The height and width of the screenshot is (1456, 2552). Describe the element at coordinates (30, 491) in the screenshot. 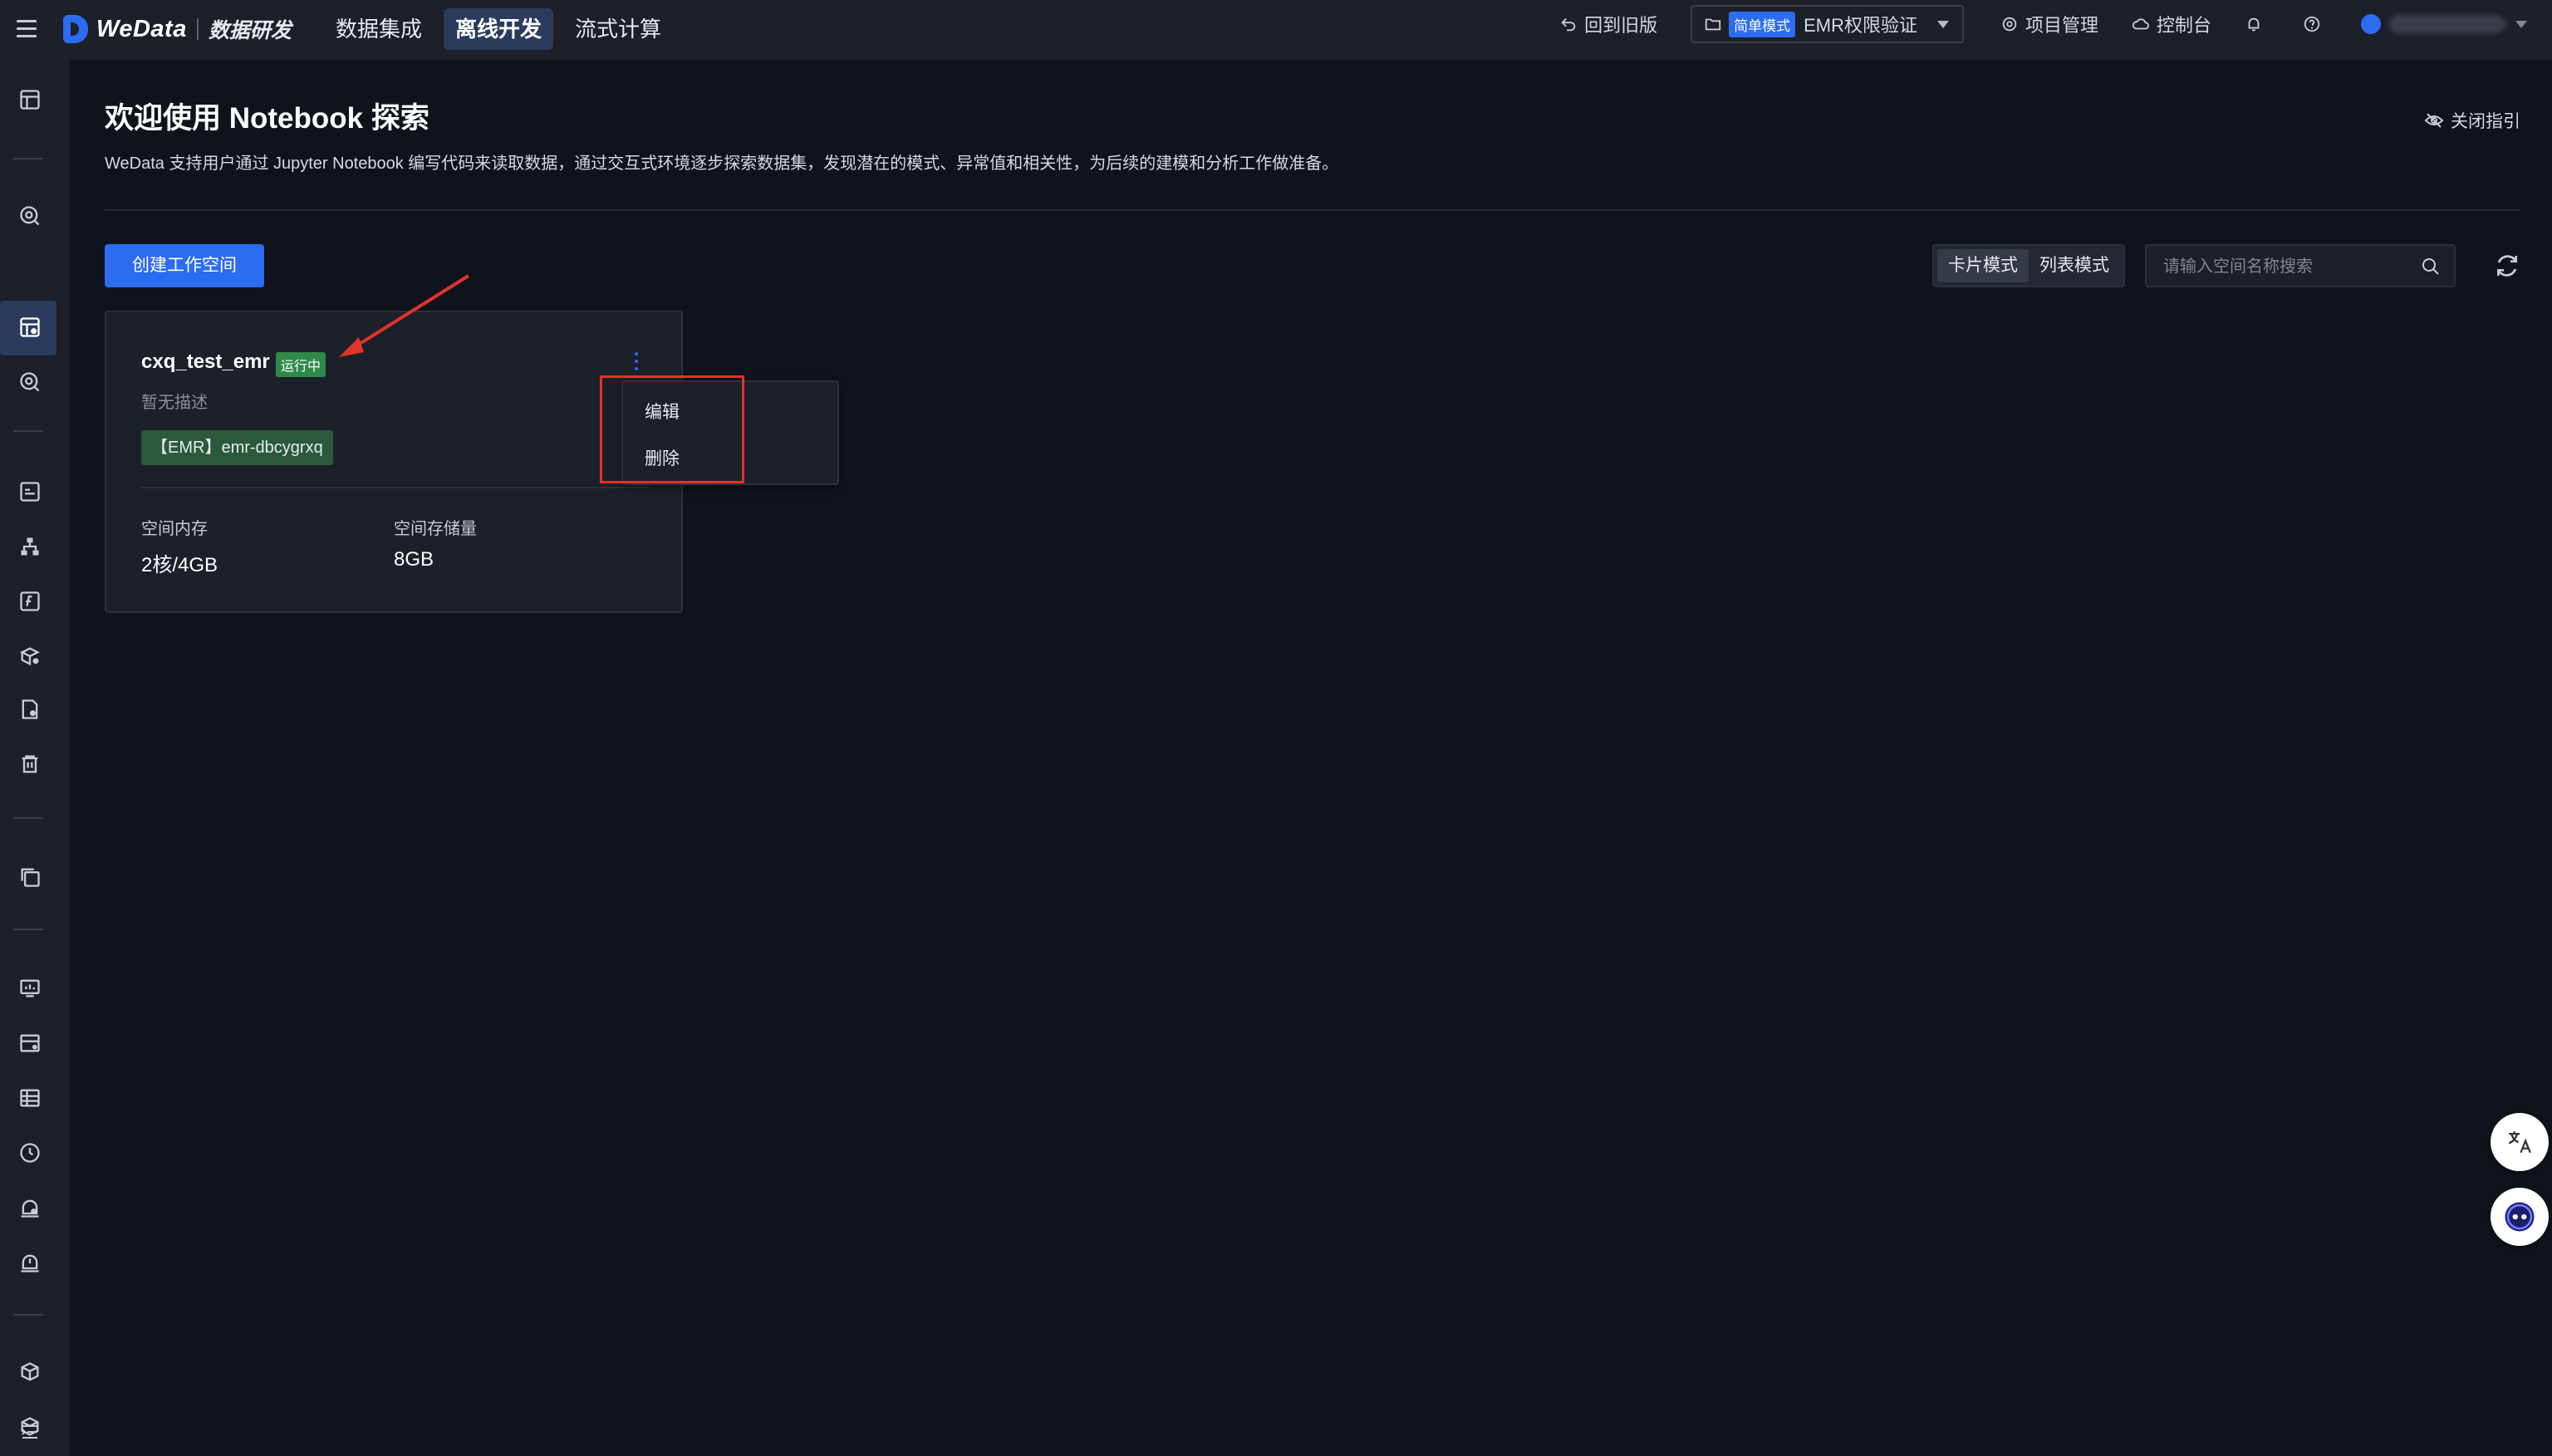

I see `sidebar-item-sql-icon` at that location.